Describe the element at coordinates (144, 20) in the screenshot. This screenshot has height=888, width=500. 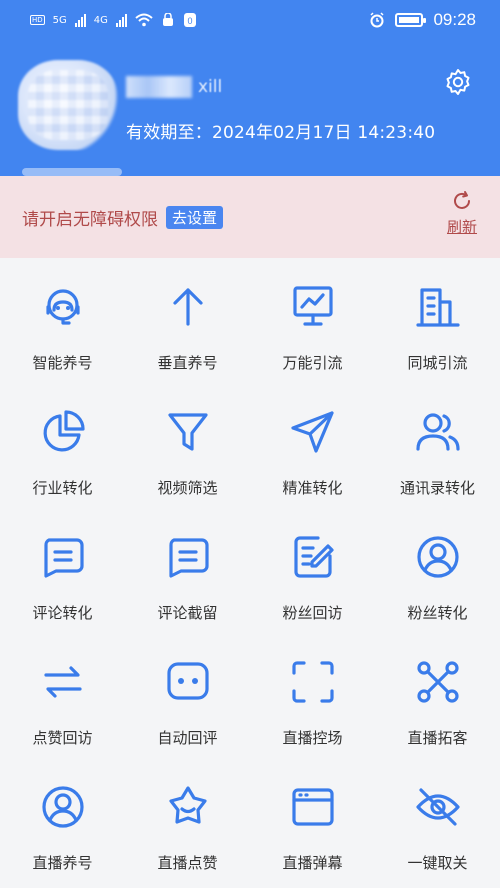
I see `wifi-icon` at that location.